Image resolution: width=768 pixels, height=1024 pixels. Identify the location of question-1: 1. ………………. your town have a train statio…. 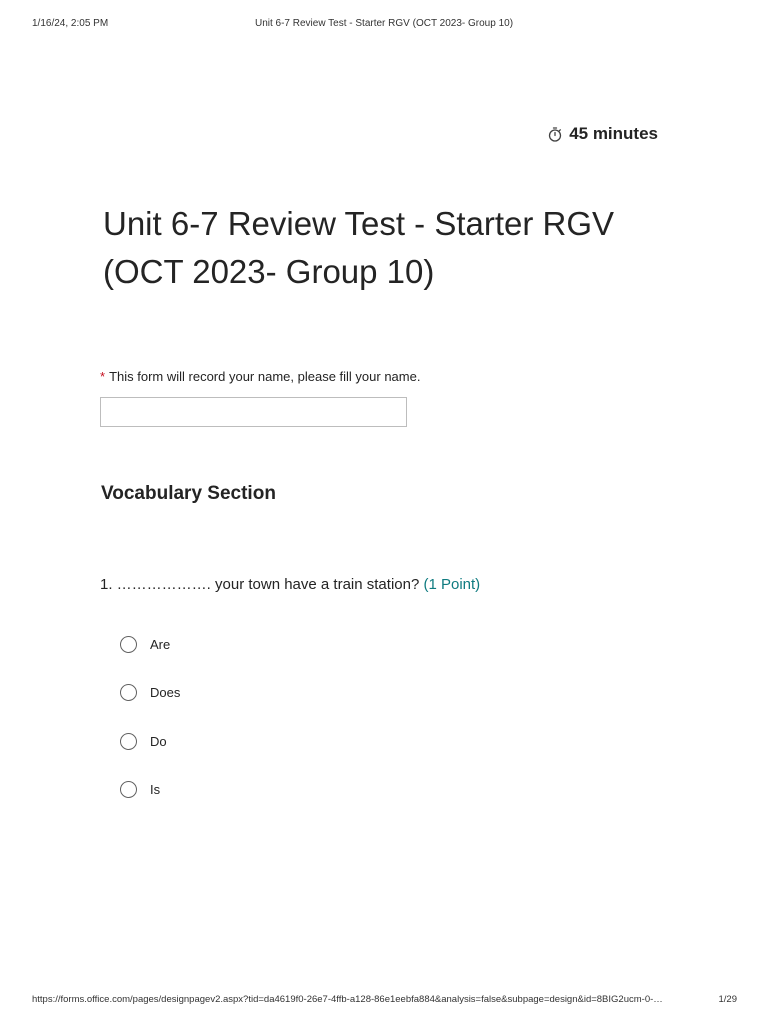
(290, 584).